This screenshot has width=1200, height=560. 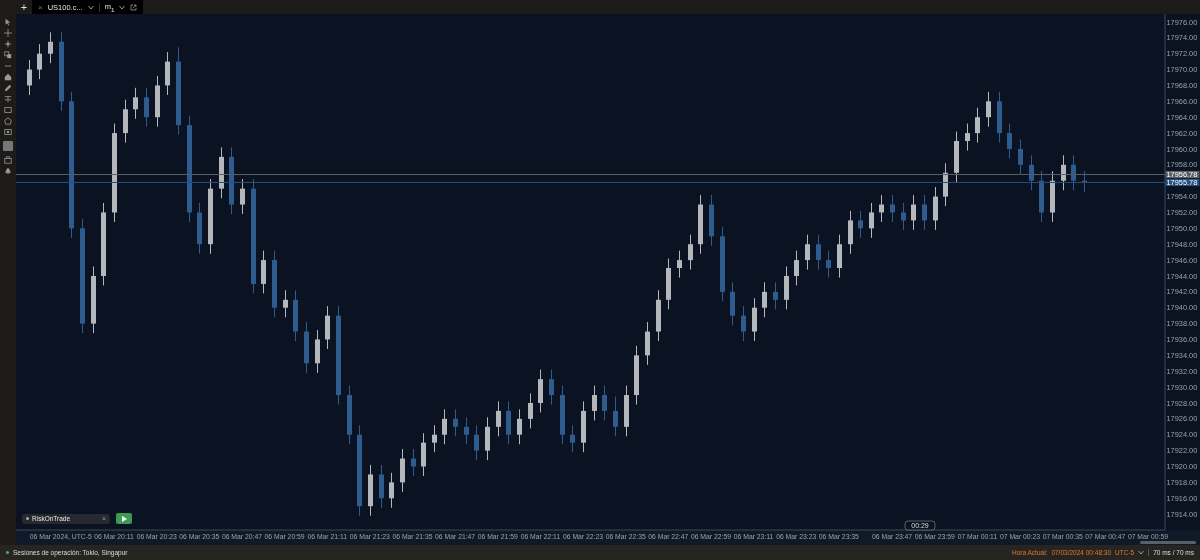 What do you see at coordinates (8, 88) in the screenshot?
I see `pen-icon` at bounding box center [8, 88].